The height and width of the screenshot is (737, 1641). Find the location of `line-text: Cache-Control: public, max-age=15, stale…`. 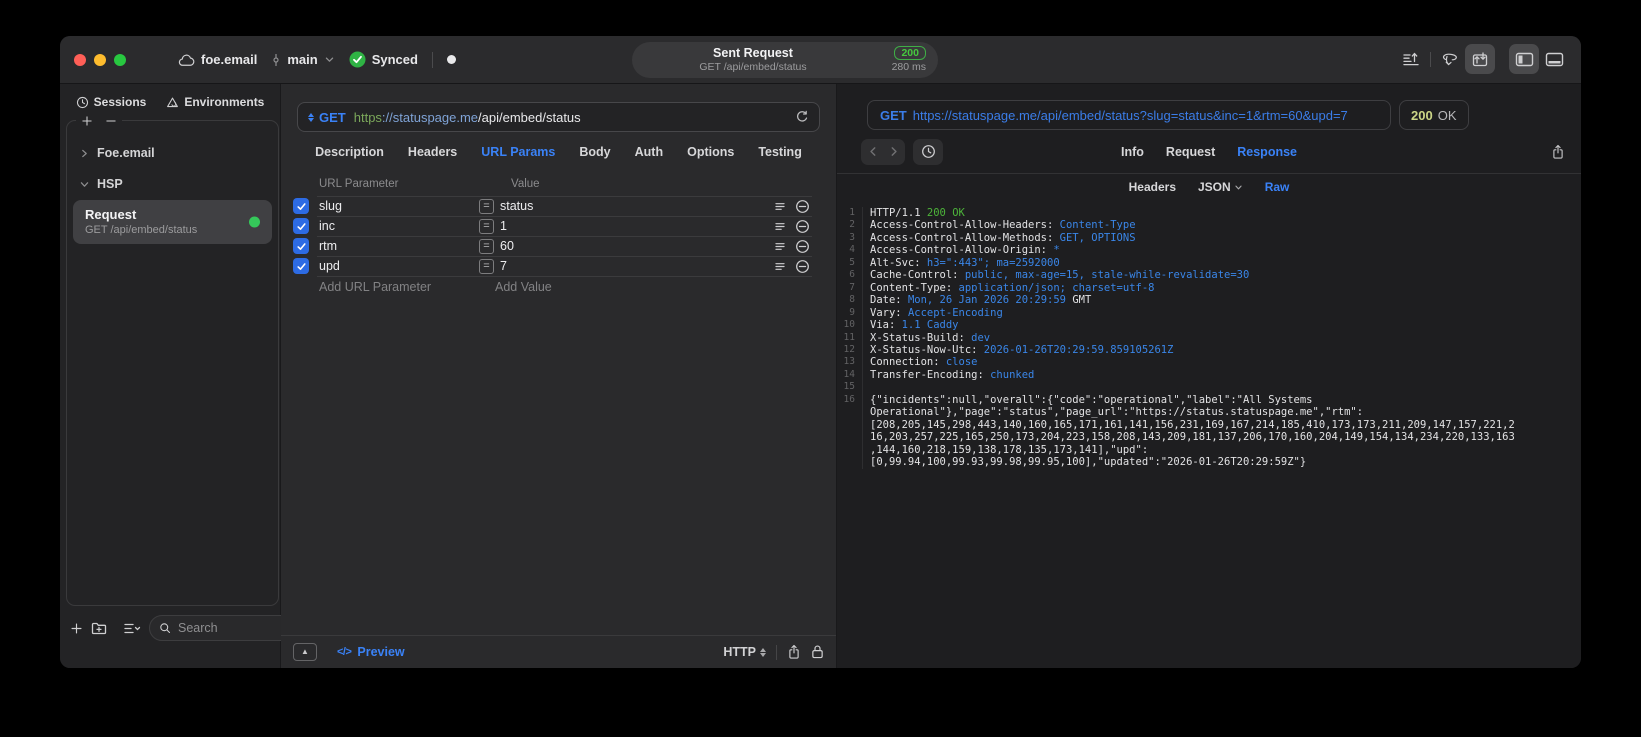

line-text: Cache-Control: public, max-age=15, stale… is located at coordinates (1060, 275).